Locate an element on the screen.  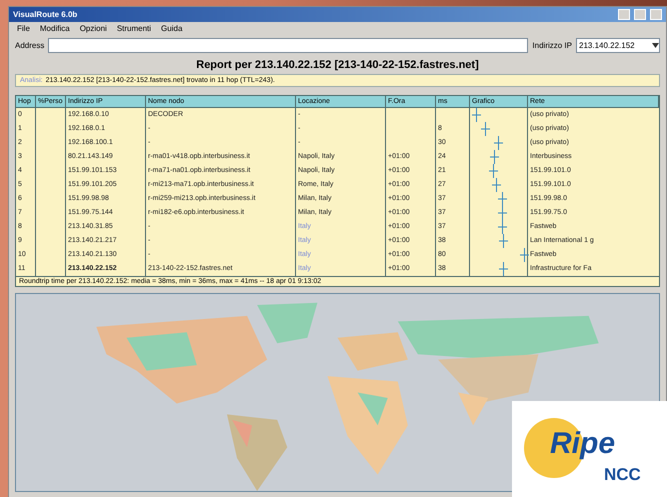
address-label: Address is located at coordinates (29, 45).